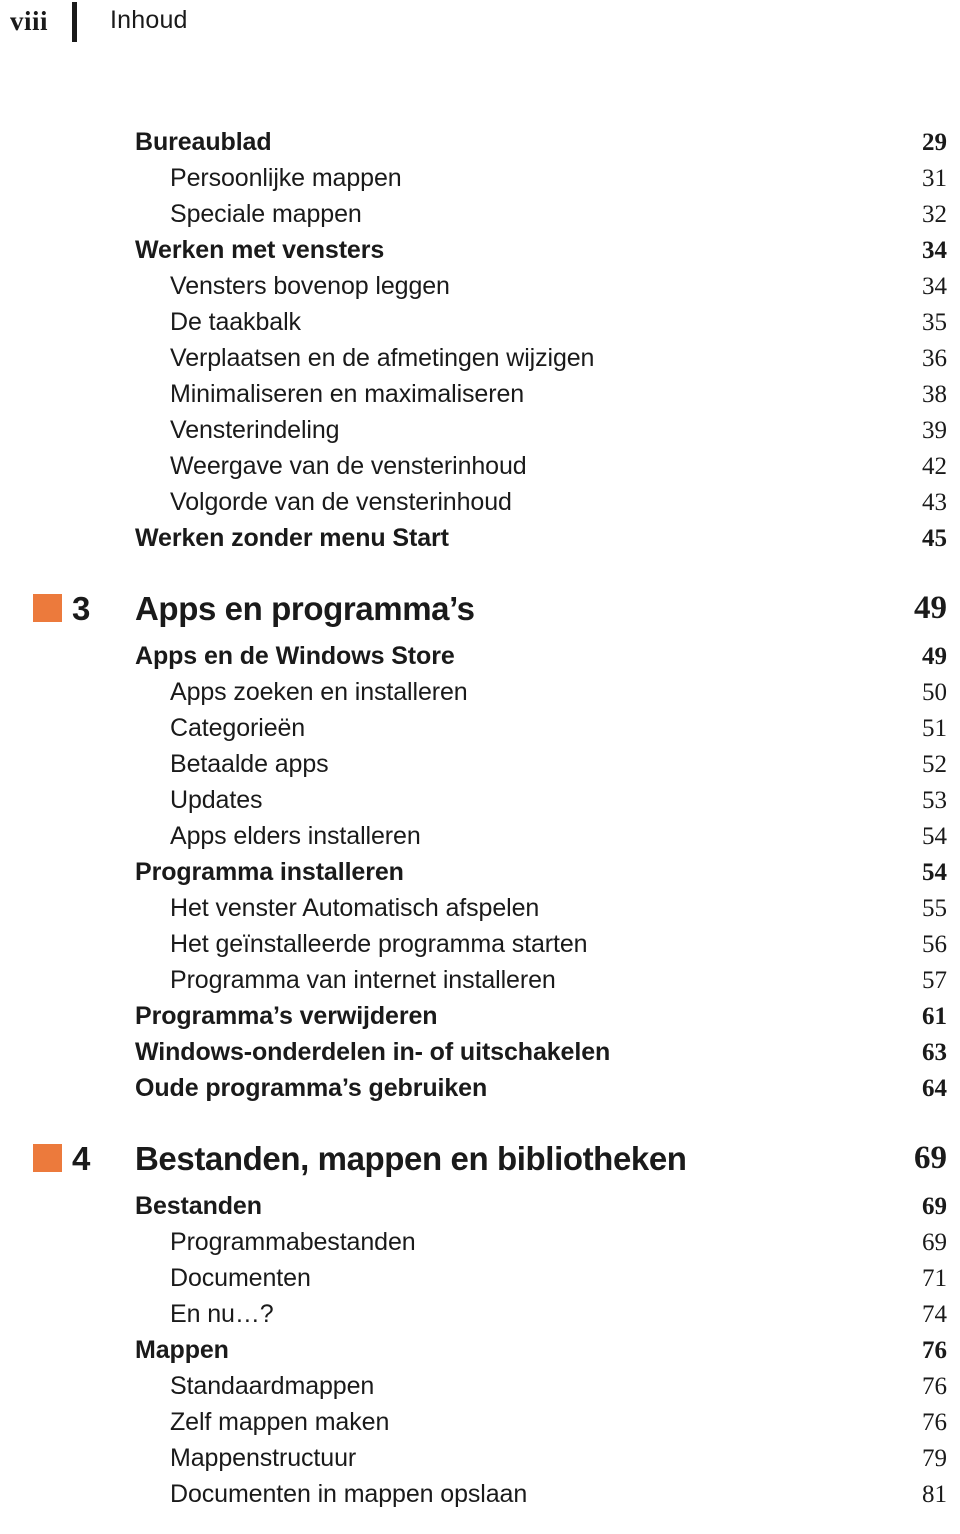 This screenshot has height=1534, width=960. I want to click on toc-entry-row: Mappenstructuur 79, so click(480, 1462).